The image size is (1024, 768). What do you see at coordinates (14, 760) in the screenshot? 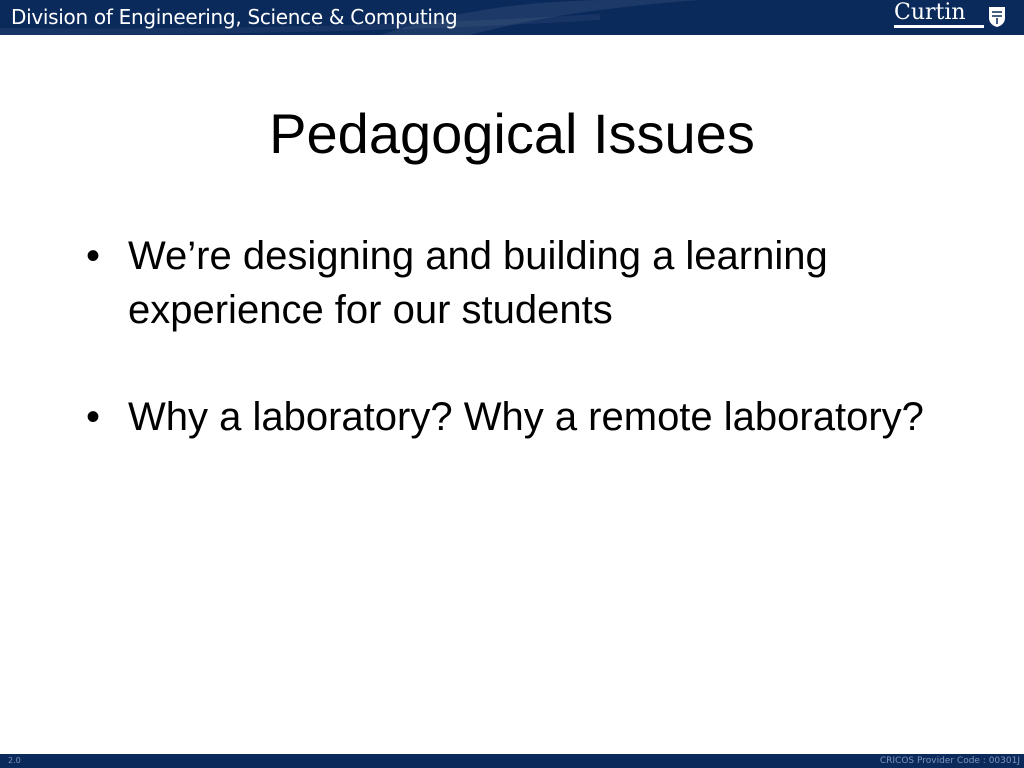
I see `version-label: 2.0` at bounding box center [14, 760].